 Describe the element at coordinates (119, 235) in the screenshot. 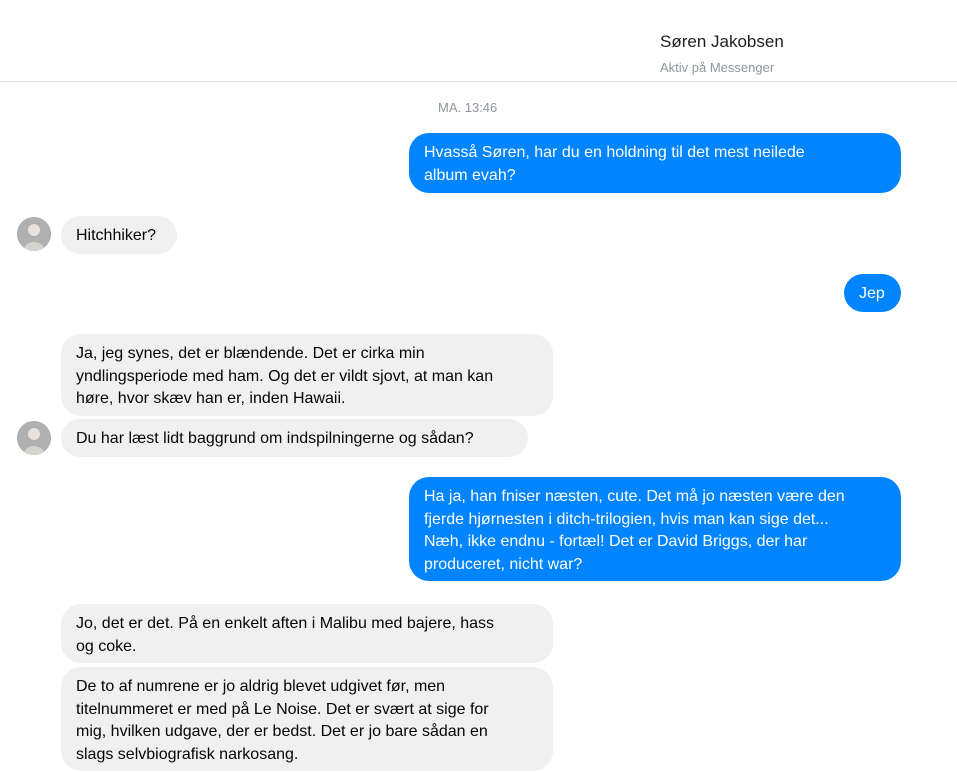

I see `message-bubble-incoming: Hitchhiker?` at that location.